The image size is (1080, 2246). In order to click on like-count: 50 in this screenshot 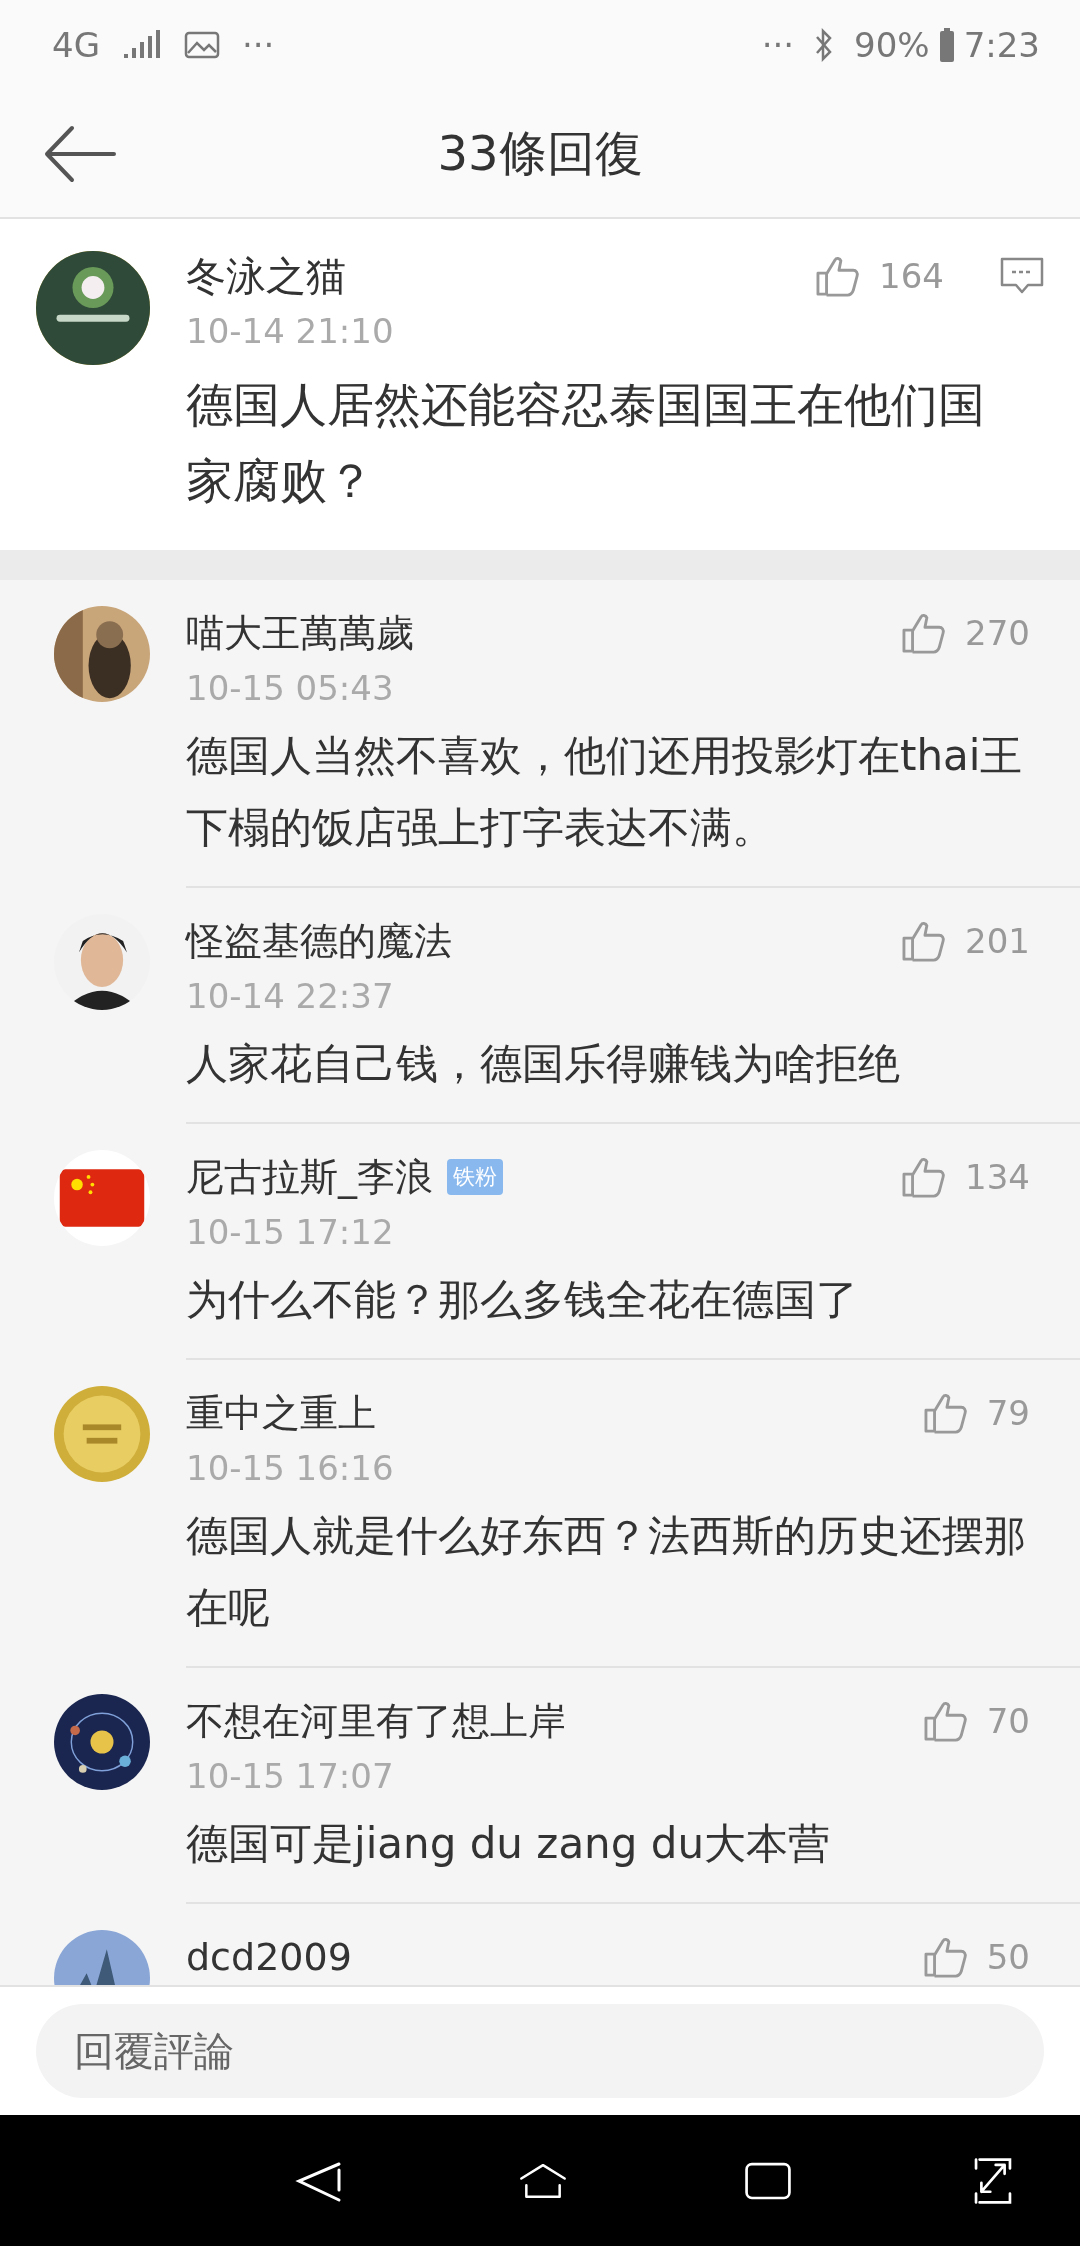, I will do `click(1008, 1957)`.